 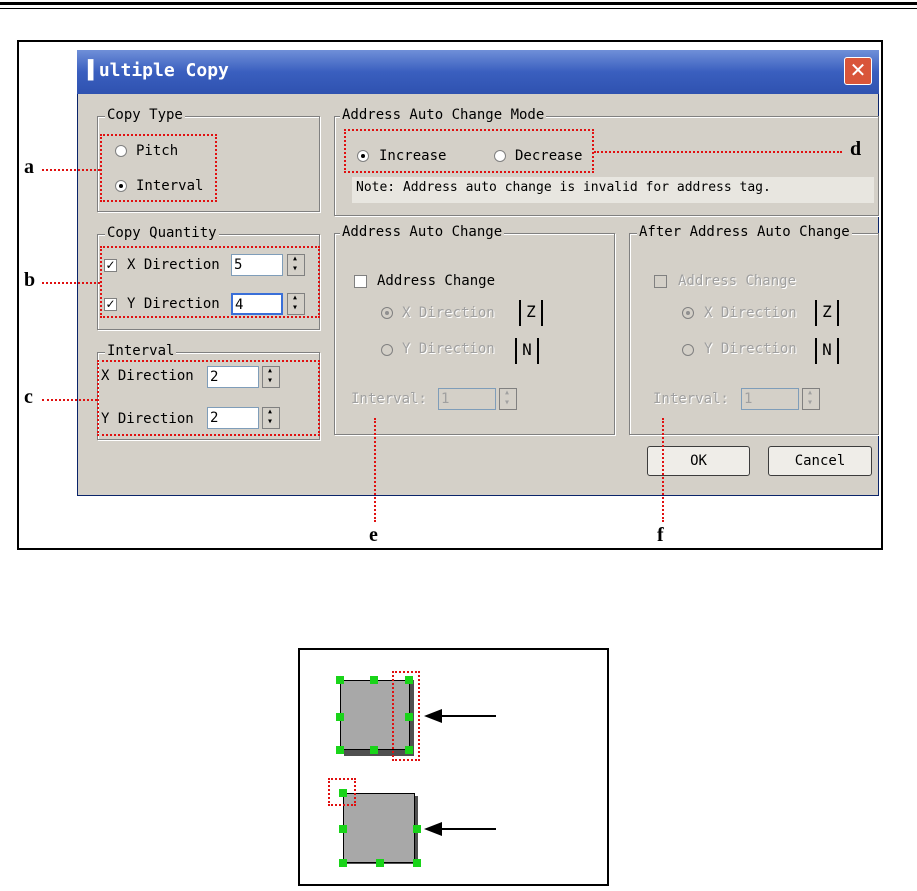 I want to click on after-y-direction-radio, so click(x=688, y=350).